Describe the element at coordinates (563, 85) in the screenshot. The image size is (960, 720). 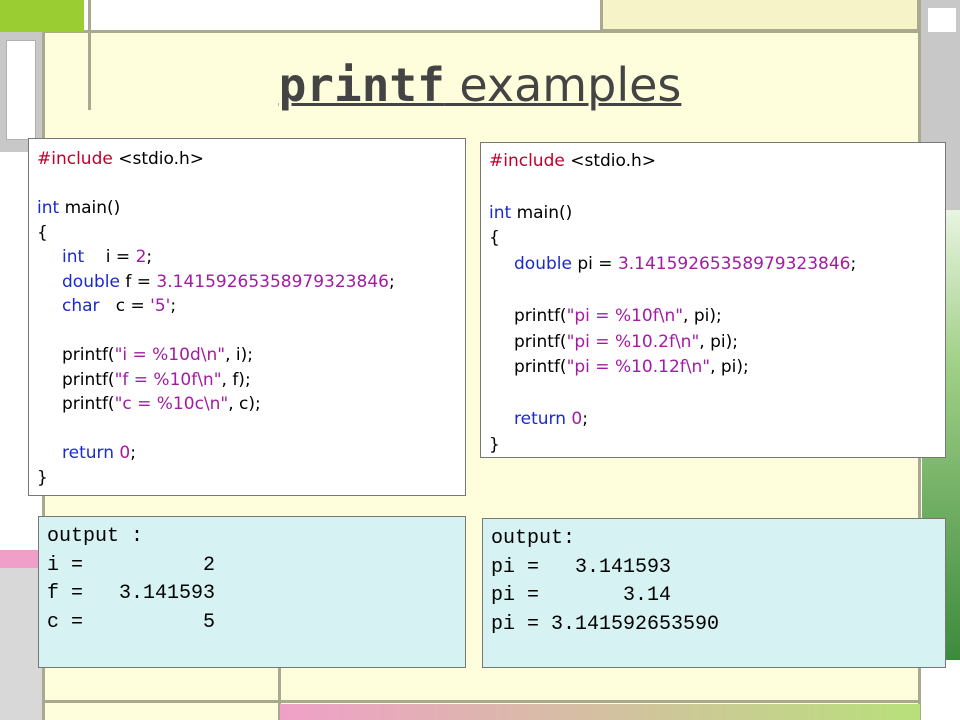
I see `title-text: examples` at that location.